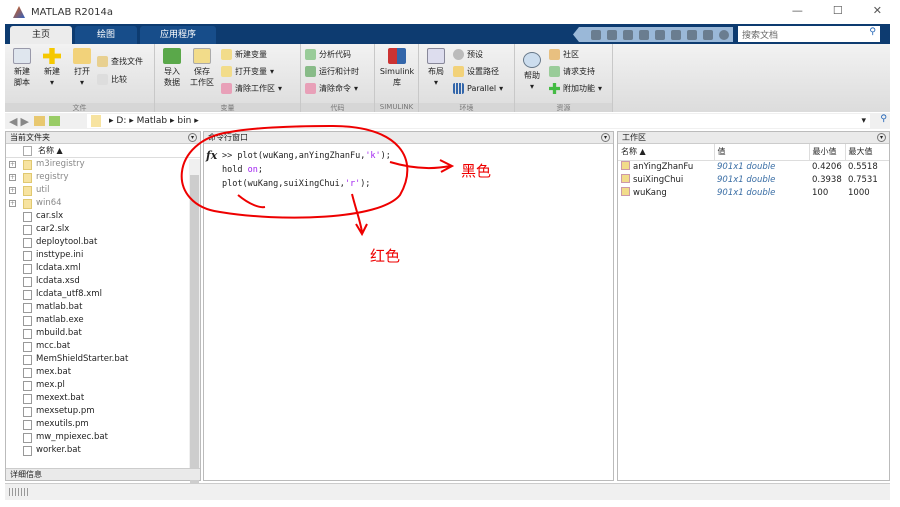  I want to click on new-button: 新建 ▾, so click(52, 68).